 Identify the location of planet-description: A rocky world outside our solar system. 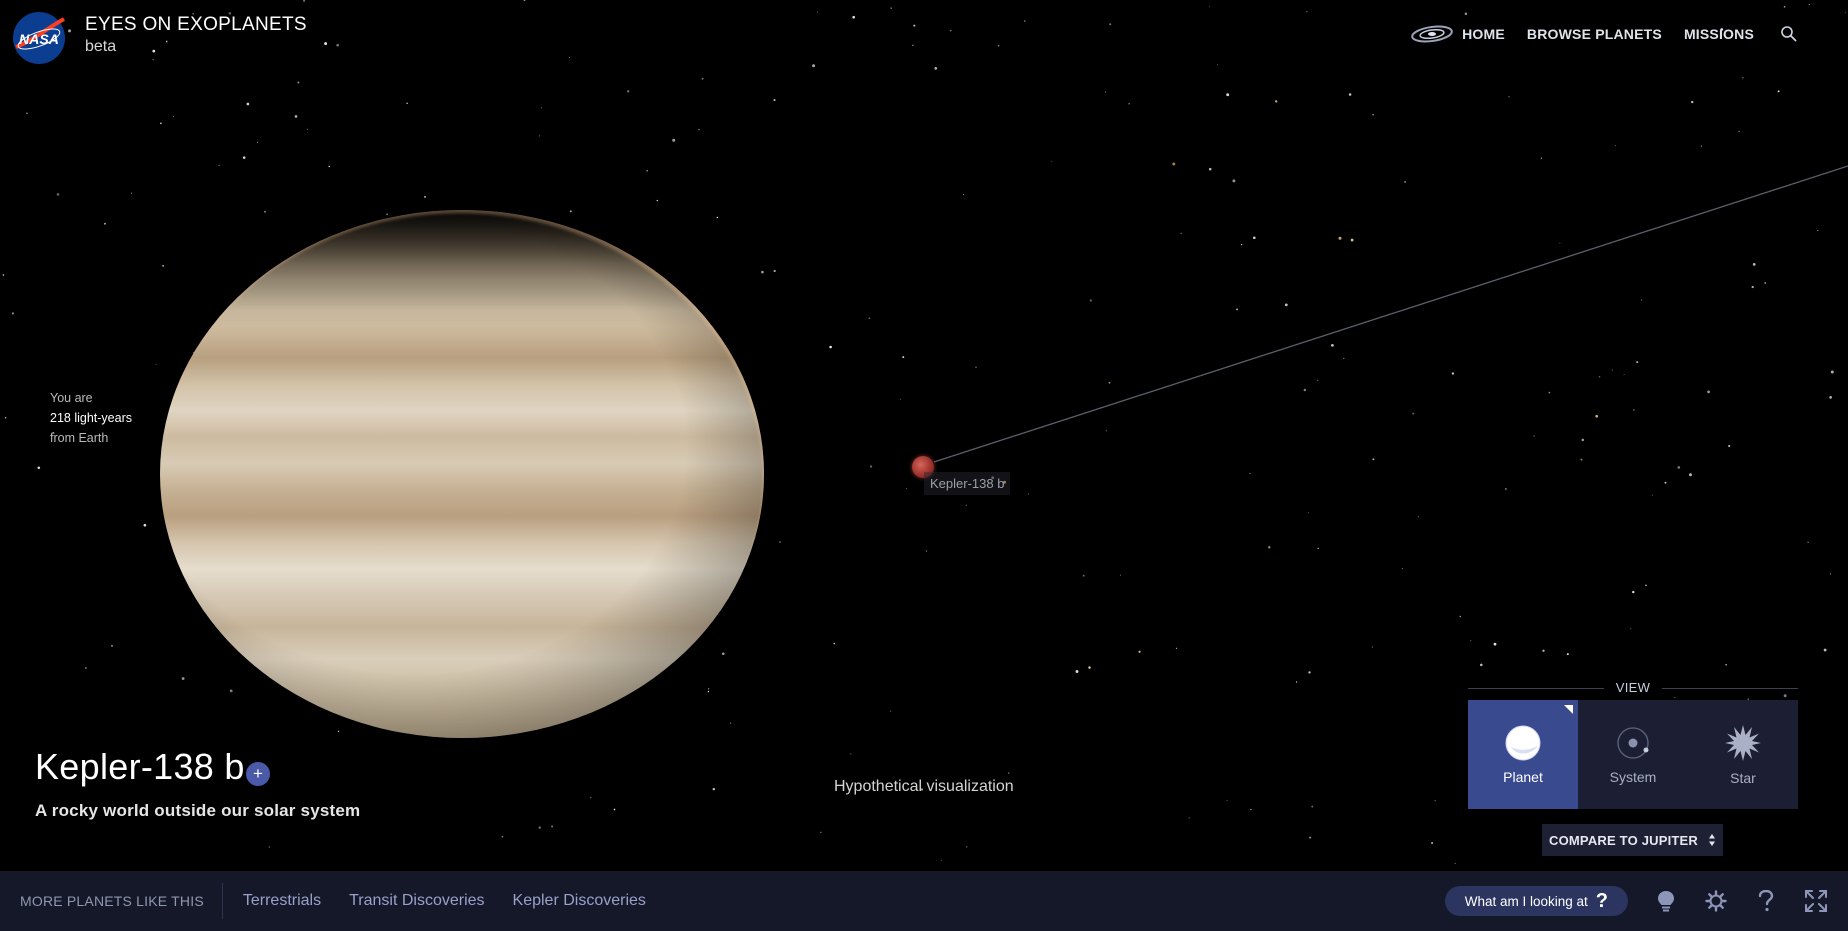
(198, 810).